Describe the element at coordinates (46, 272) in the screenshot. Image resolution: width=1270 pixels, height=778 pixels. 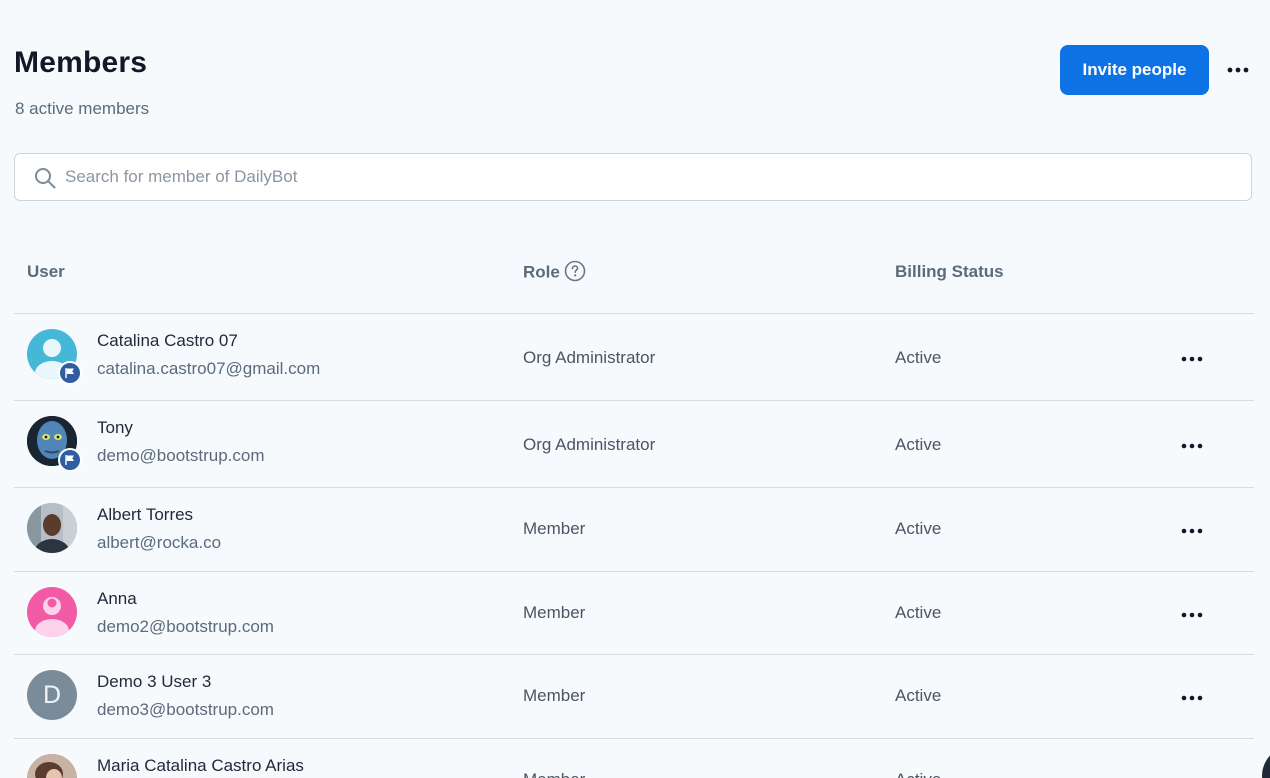
I see `column-header-user: User` at that location.